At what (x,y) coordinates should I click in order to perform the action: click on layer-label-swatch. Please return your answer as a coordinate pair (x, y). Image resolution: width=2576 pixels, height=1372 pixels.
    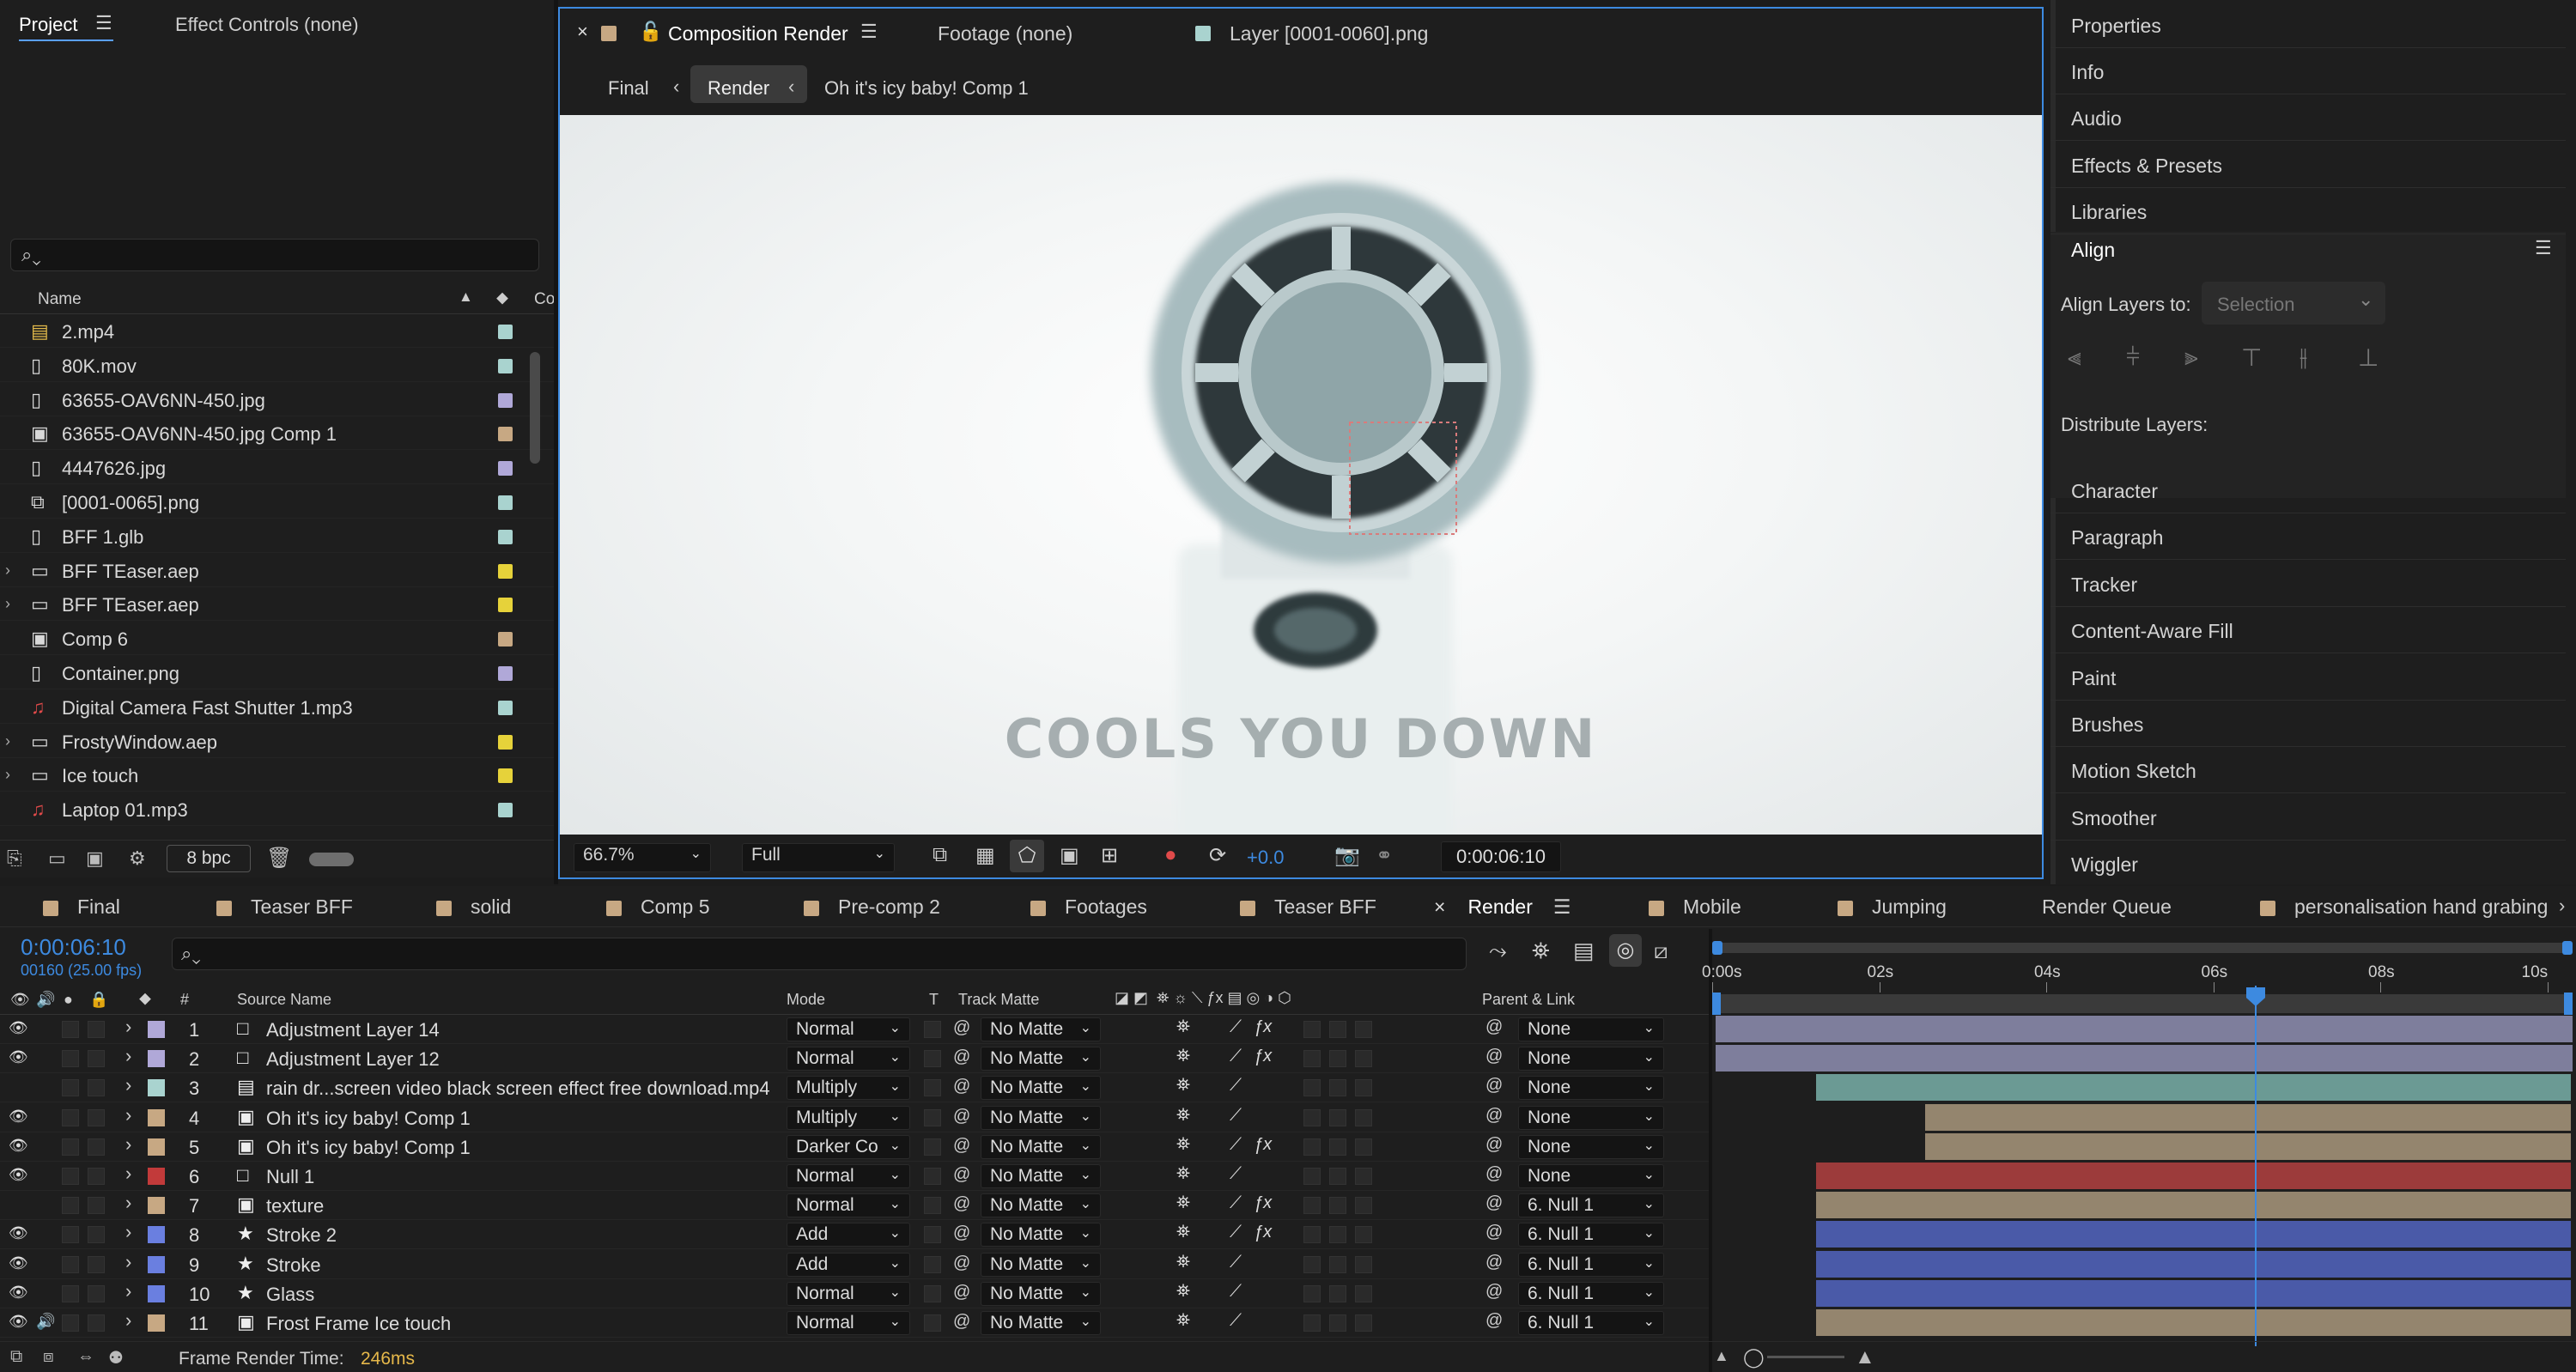
    Looking at the image, I should click on (156, 1264).